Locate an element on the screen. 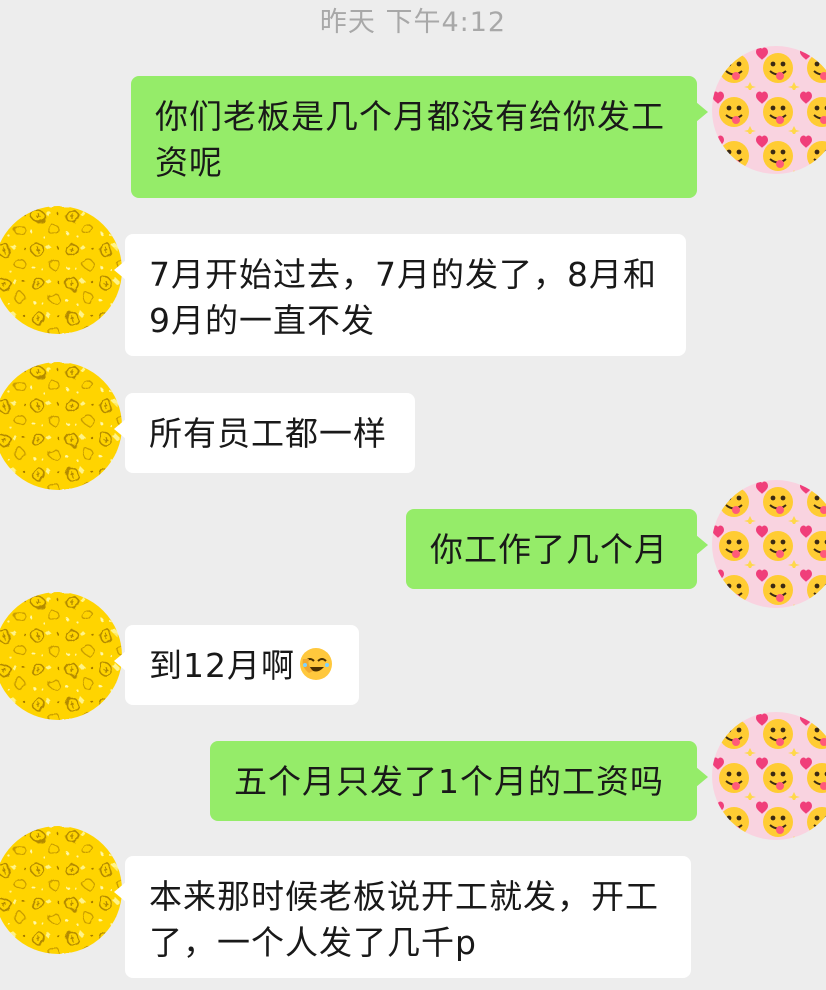  message-text: 你工作了几个月 is located at coordinates (549, 549).